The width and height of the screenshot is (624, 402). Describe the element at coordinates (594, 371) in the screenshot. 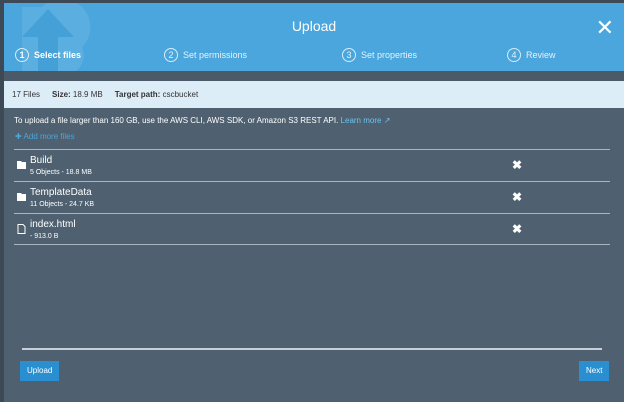

I see `next-button: Next` at that location.